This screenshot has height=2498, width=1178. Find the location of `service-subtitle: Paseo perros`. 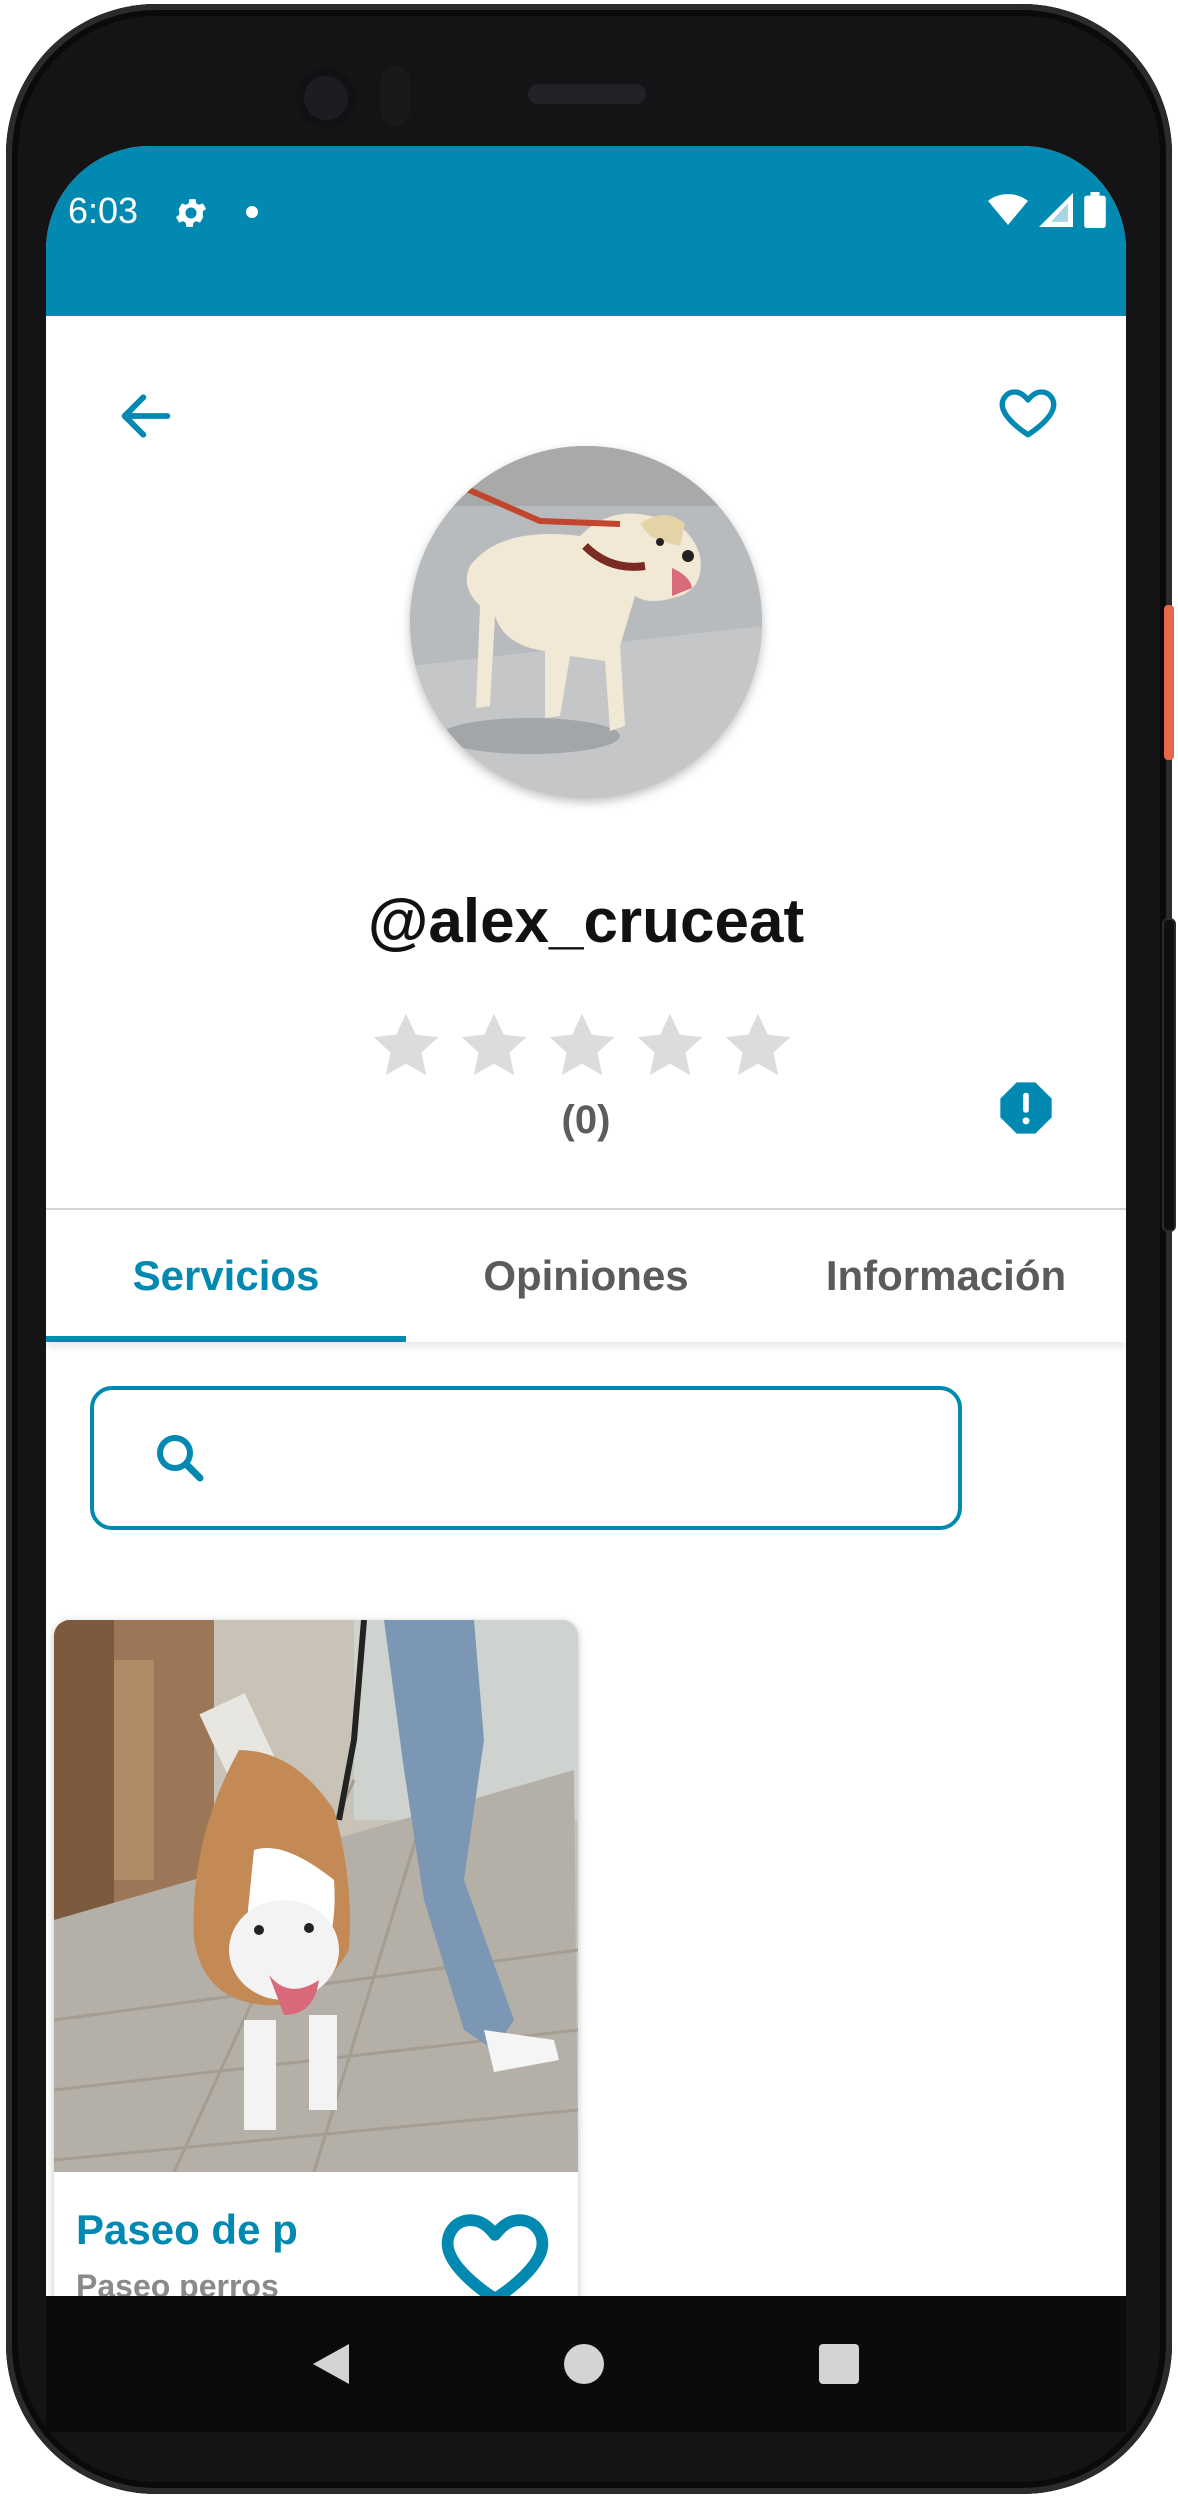

service-subtitle: Paseo perros is located at coordinates (177, 2282).